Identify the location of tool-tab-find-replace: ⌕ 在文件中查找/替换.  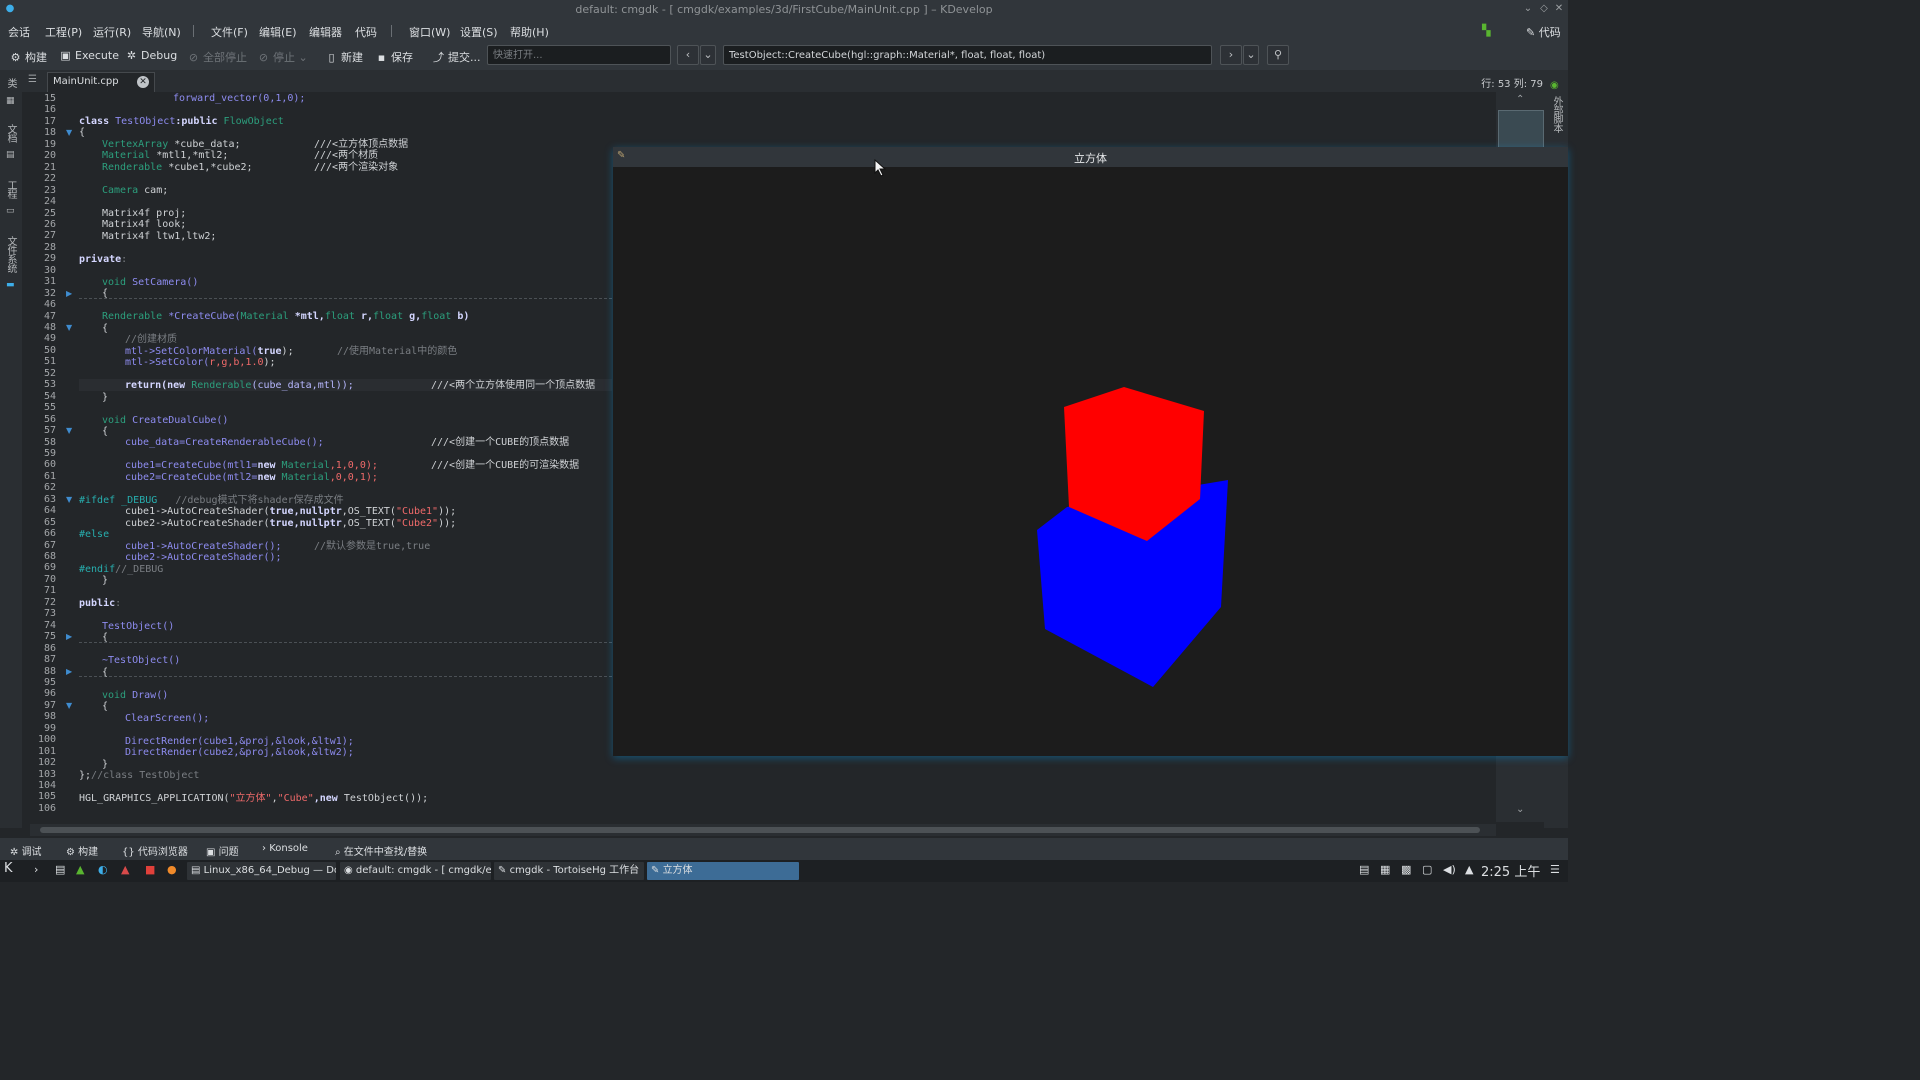
(381, 850).